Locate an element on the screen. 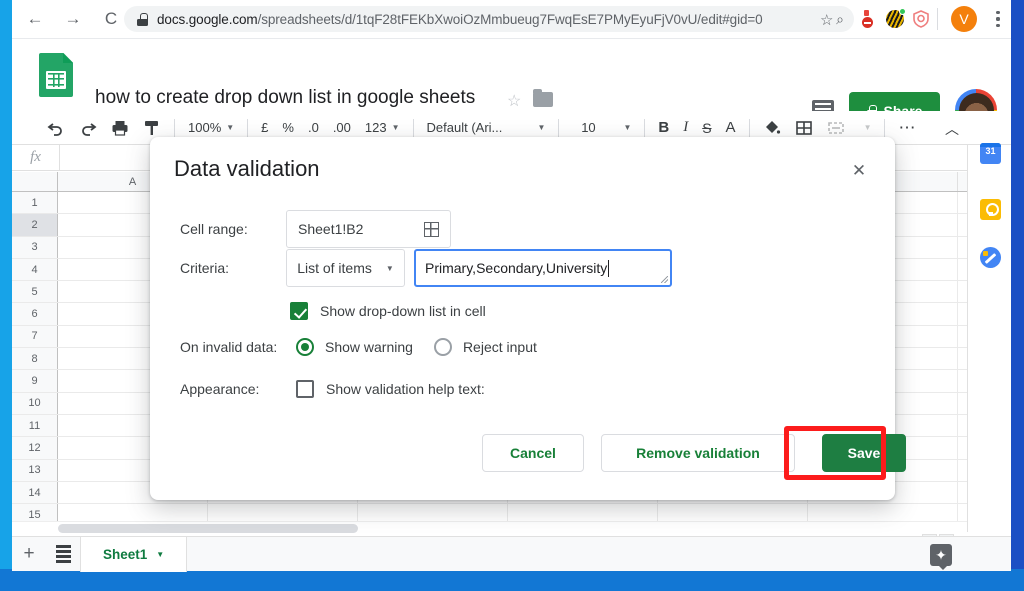  cell-range-label: Cell range: is located at coordinates (214, 229).